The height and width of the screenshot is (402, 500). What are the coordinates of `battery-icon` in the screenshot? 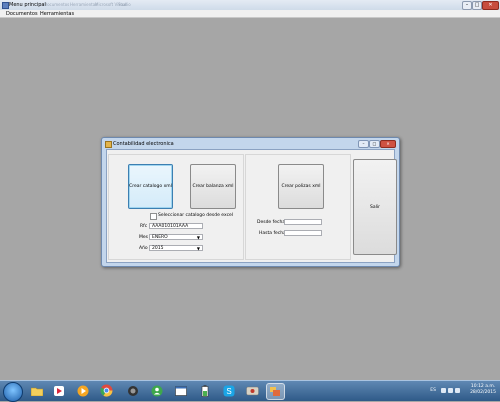 It's located at (204, 390).